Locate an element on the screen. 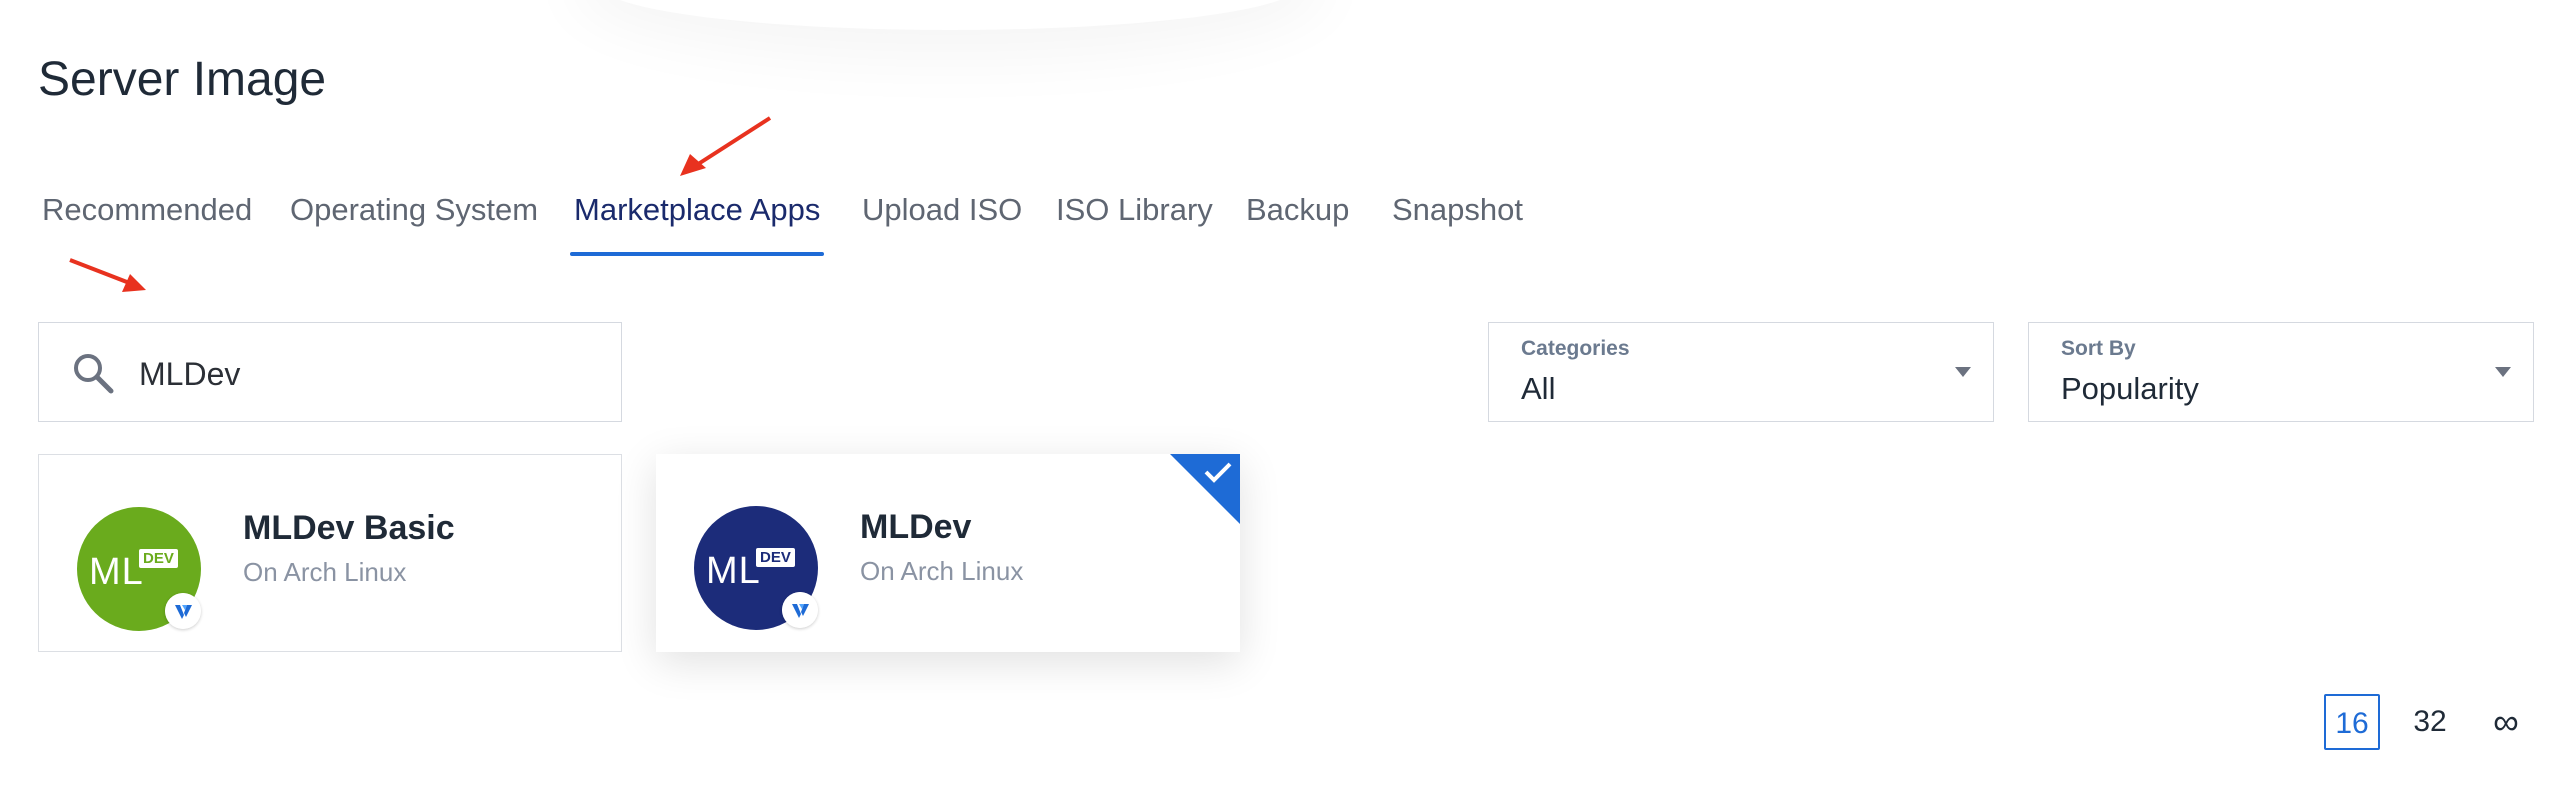 Image resolution: width=2572 pixels, height=808 pixels. app-card-mldev: ML DEV MLDev On Arch Linux is located at coordinates (948, 553).